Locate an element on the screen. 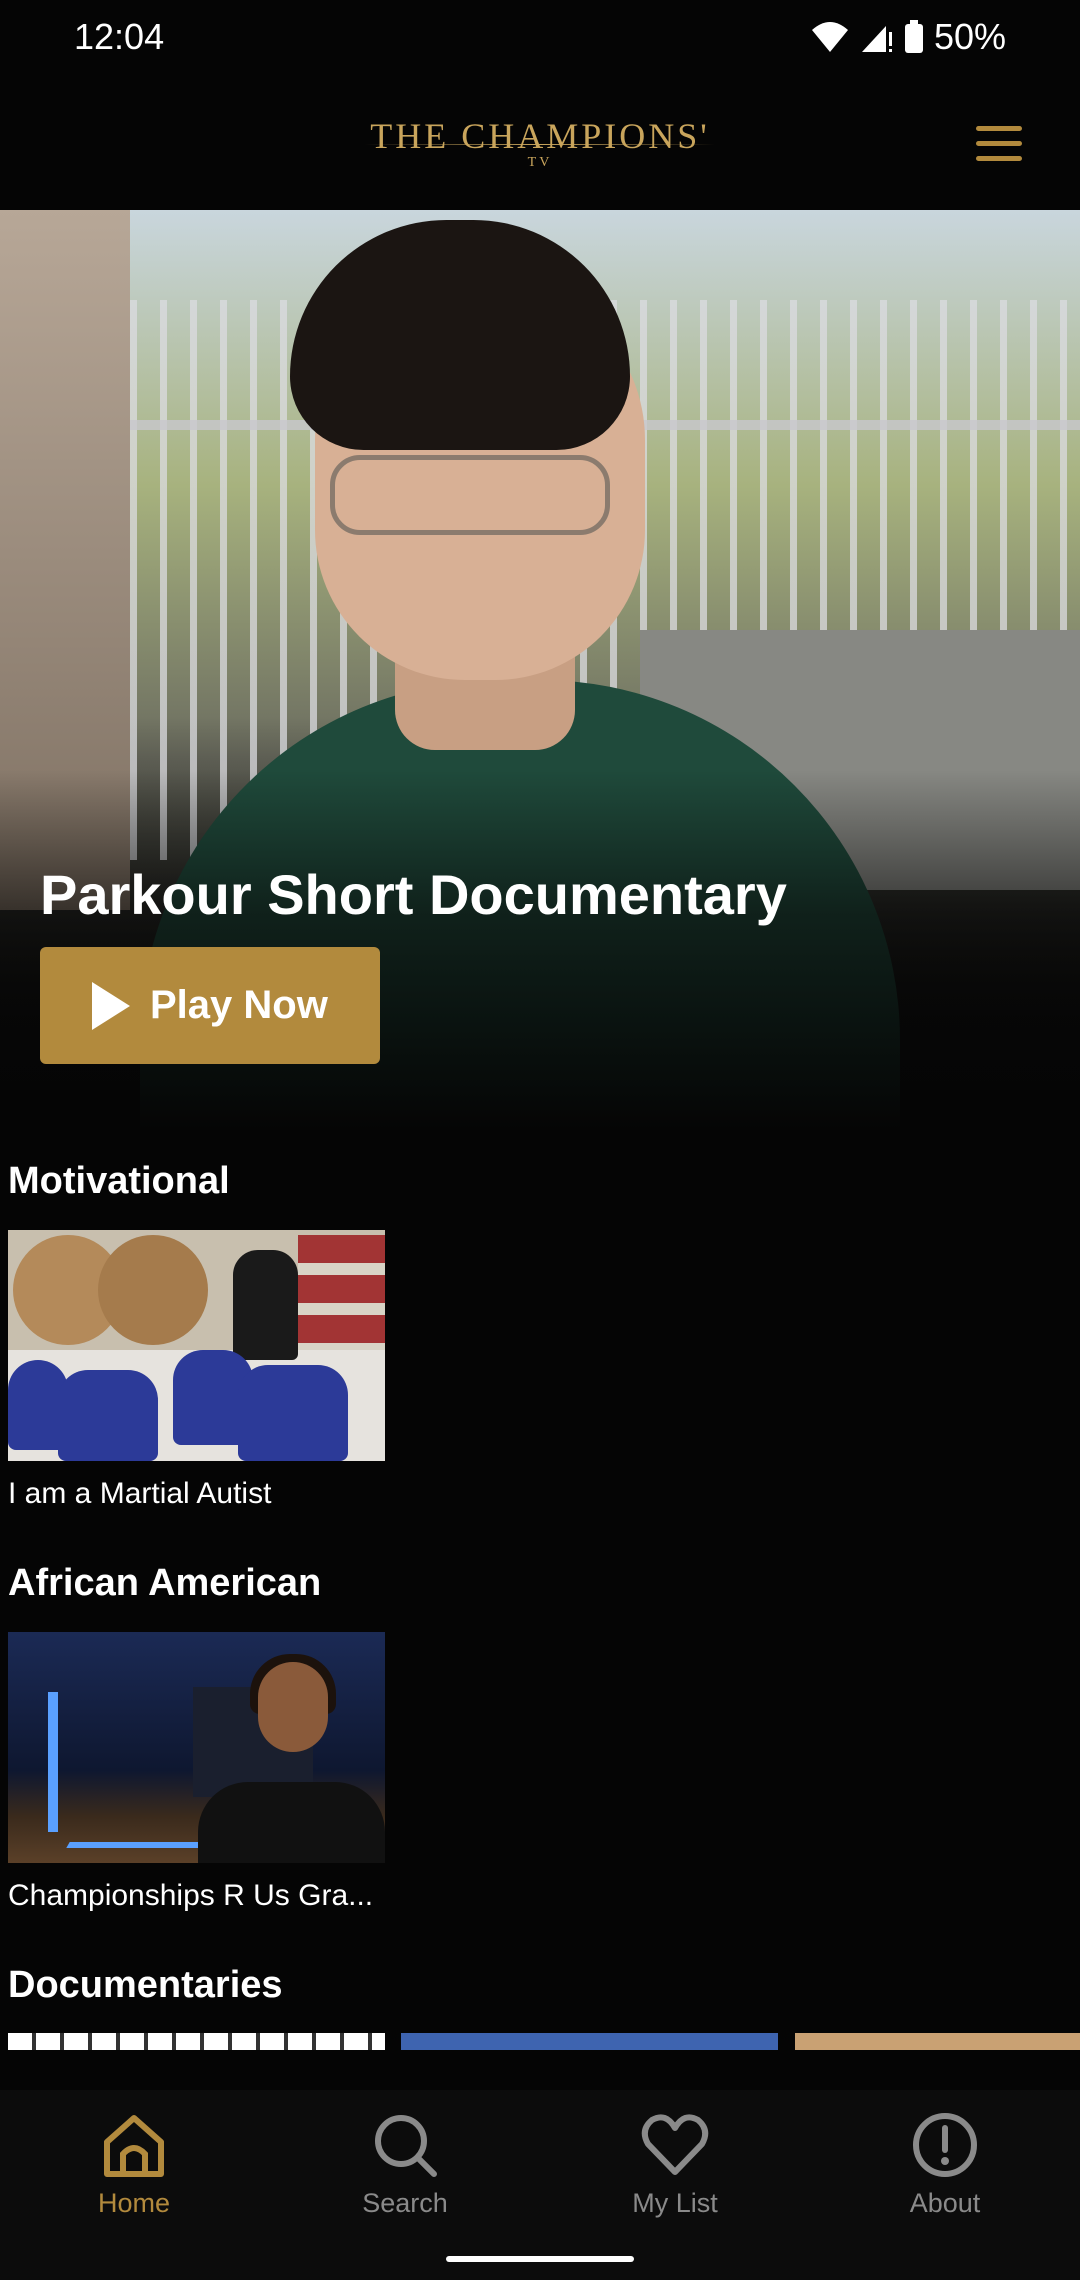 The image size is (1080, 2280). home-indicator is located at coordinates (540, 2259).